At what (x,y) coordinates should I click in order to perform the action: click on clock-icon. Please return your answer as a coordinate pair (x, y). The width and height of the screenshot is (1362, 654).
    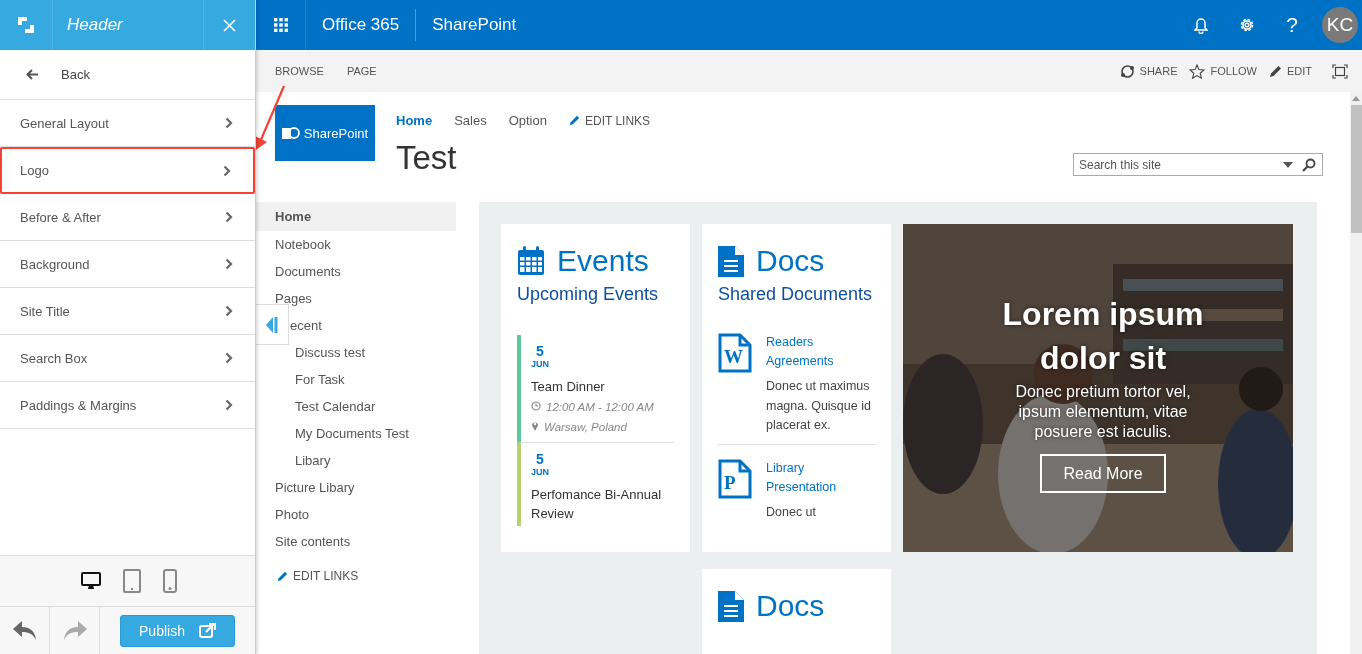
    Looking at the image, I should click on (536, 406).